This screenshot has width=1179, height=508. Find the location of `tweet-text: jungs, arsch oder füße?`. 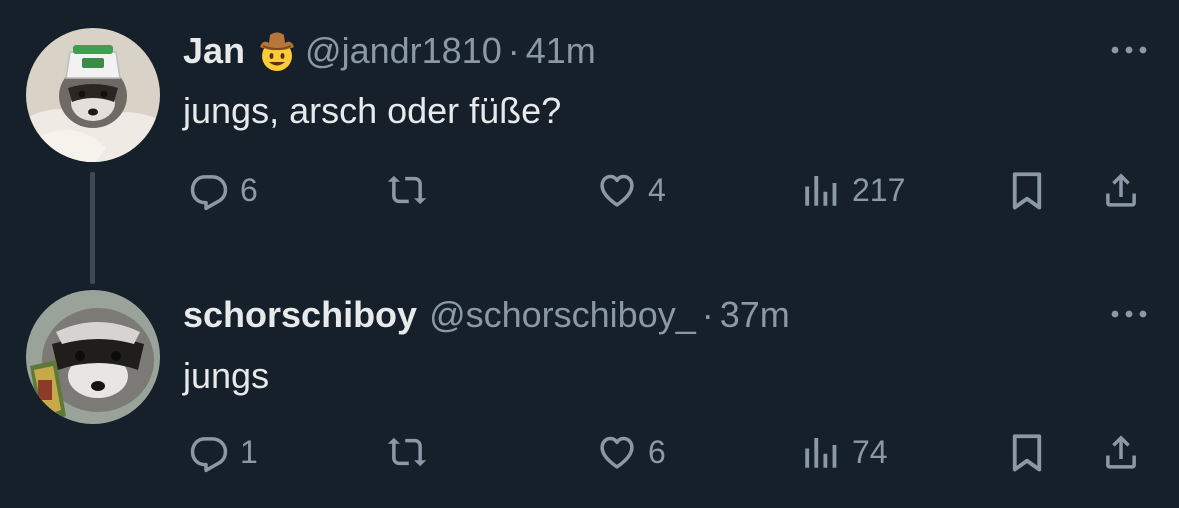

tweet-text: jungs, arsch oder füße? is located at coordinates (372, 110).